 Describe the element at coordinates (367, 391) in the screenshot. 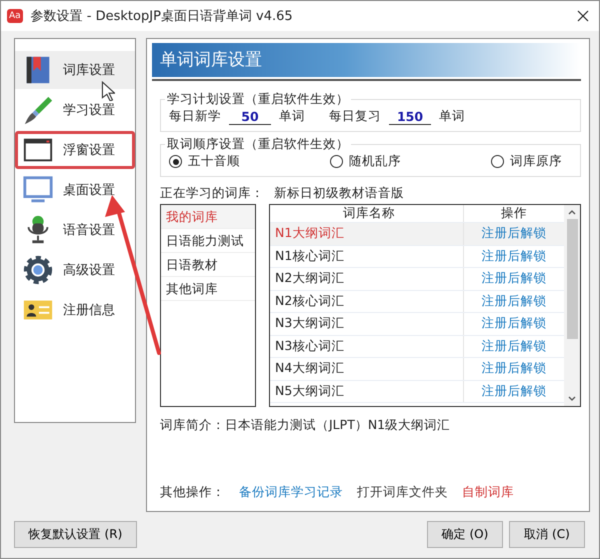

I see `table-cell: N5大纲词汇` at that location.